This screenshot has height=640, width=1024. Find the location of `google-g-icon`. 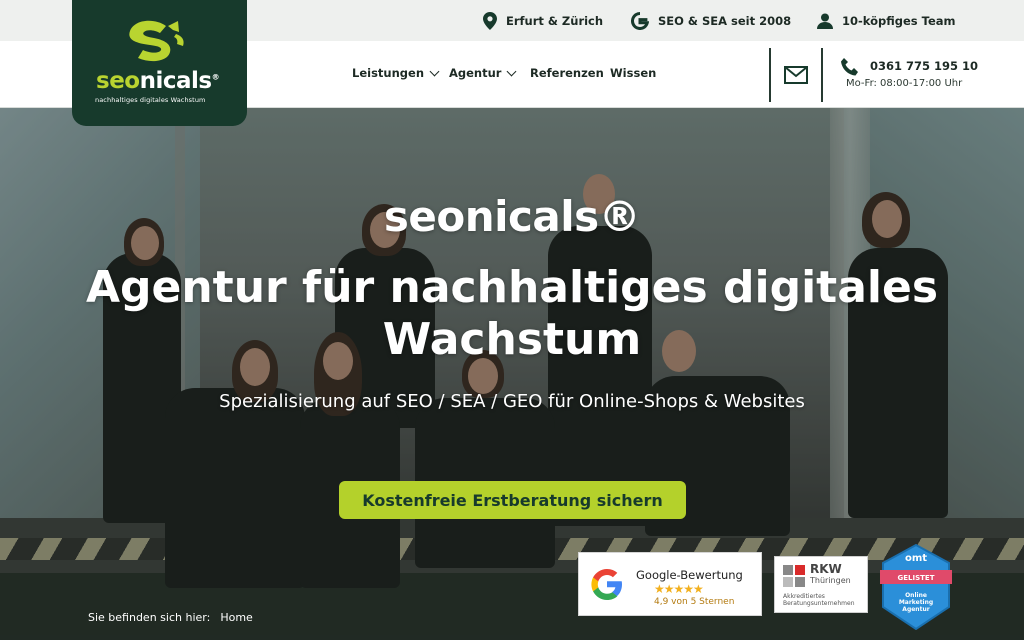

google-g-icon is located at coordinates (640, 20).